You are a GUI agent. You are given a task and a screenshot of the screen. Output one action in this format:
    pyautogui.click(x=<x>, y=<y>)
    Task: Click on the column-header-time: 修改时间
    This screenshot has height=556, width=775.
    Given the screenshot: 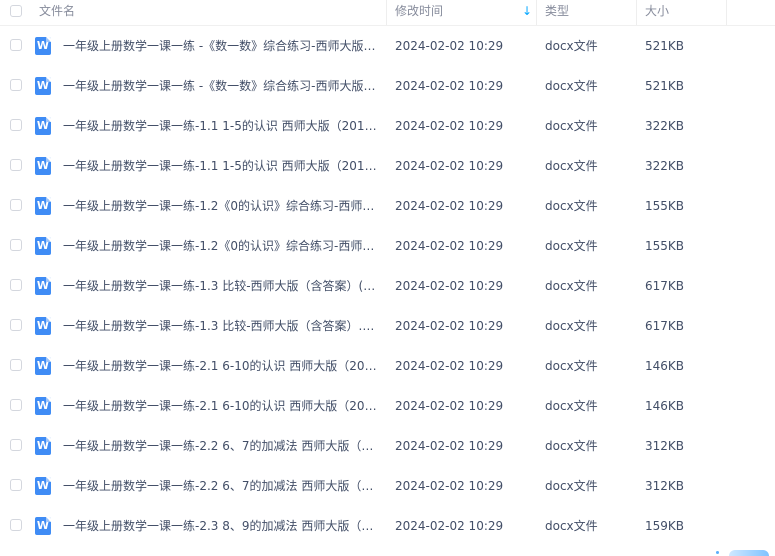 What is the action you would take?
    pyautogui.click(x=419, y=12)
    